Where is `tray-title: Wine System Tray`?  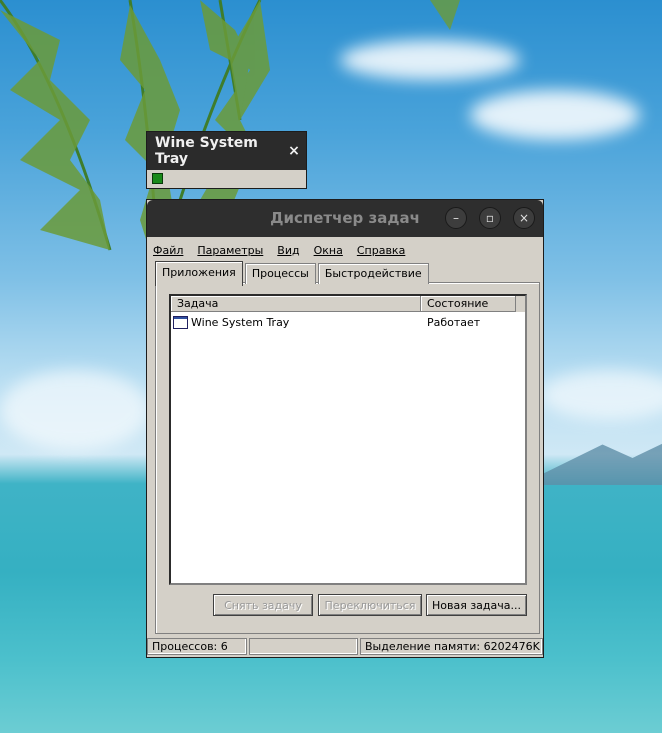 tray-title: Wine System Tray is located at coordinates (206, 151).